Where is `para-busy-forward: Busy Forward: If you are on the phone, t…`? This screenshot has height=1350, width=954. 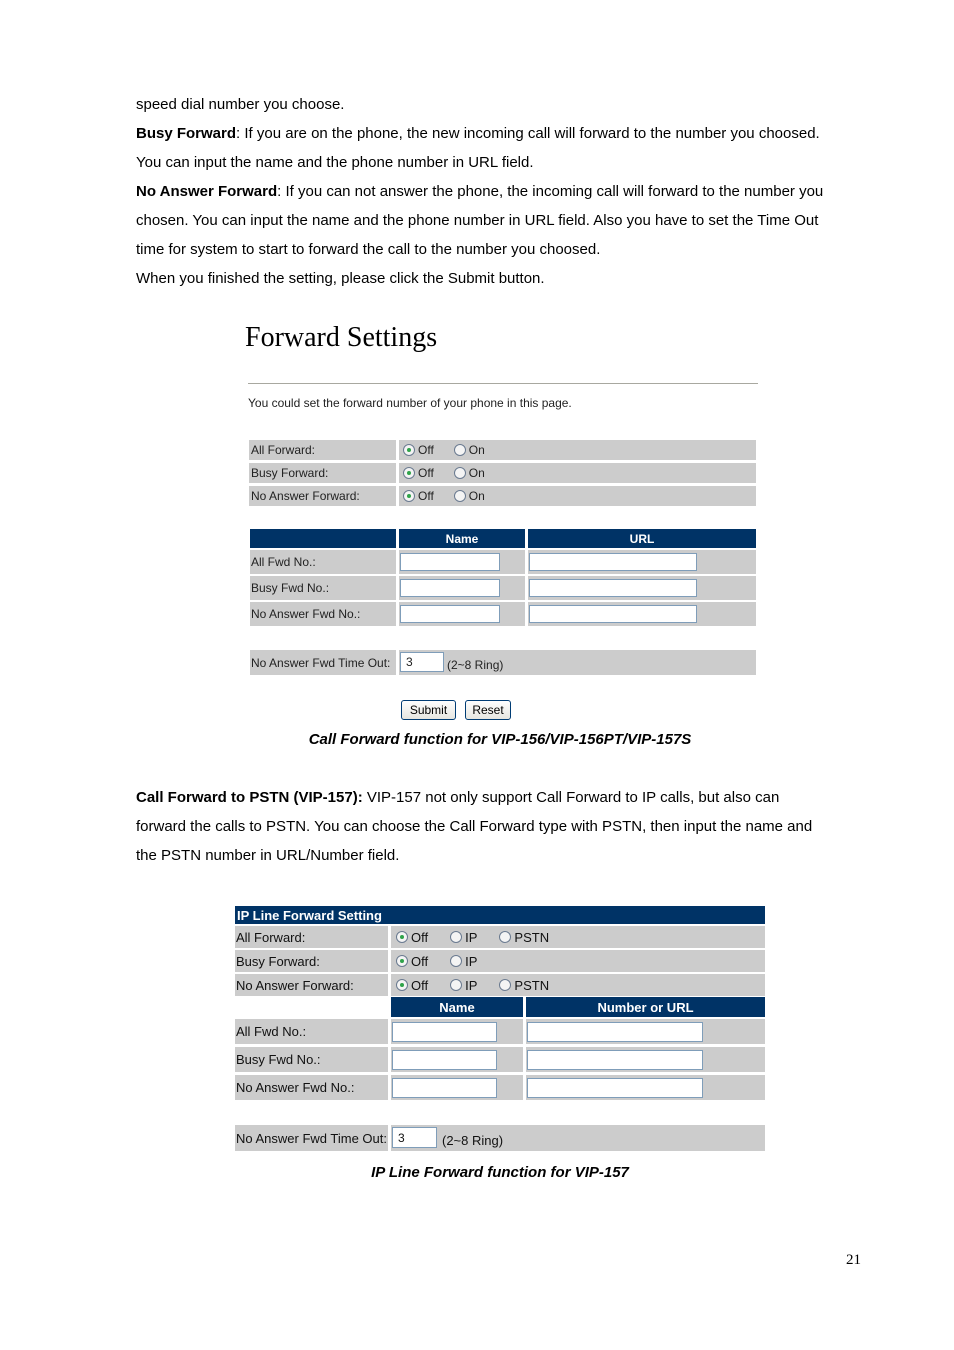
para-busy-forward: Busy Forward: If you are on the phone, t… is located at coordinates (478, 133).